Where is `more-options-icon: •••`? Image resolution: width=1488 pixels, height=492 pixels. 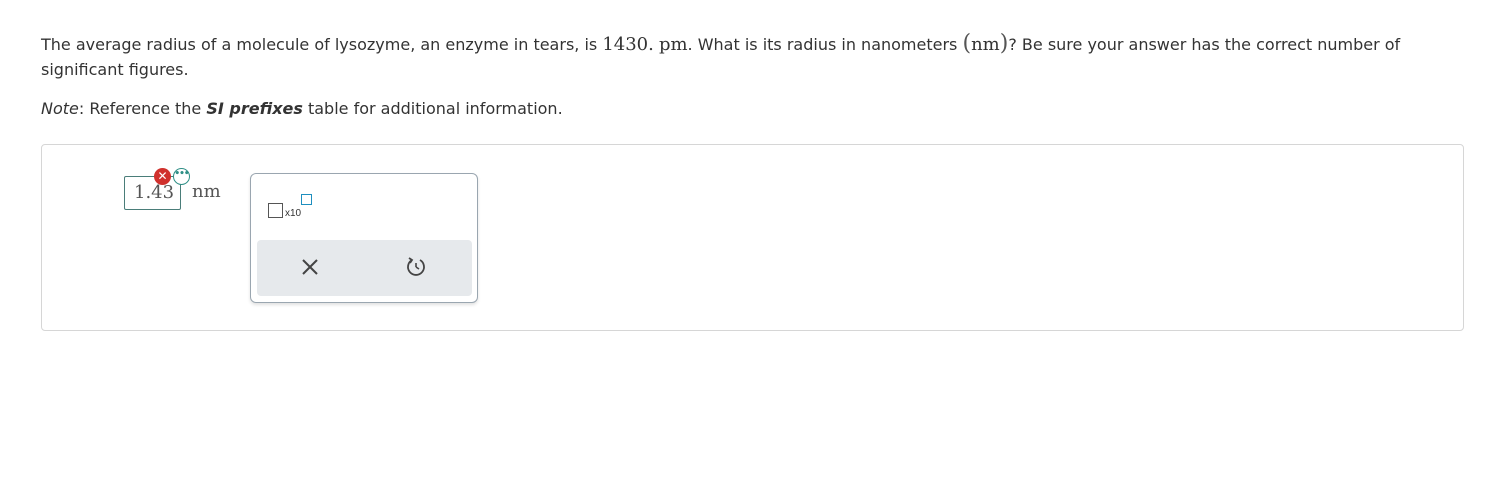 more-options-icon: ••• is located at coordinates (181, 176).